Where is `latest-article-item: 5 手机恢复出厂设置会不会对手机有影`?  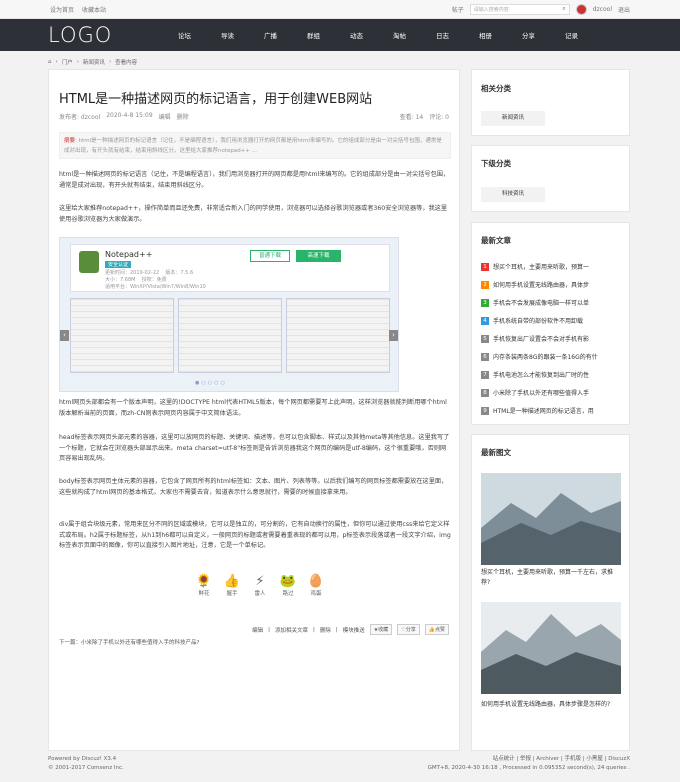
latest-article-item: 5 手机恢复出厂设置会不会对手机有影 is located at coordinates (551, 338).